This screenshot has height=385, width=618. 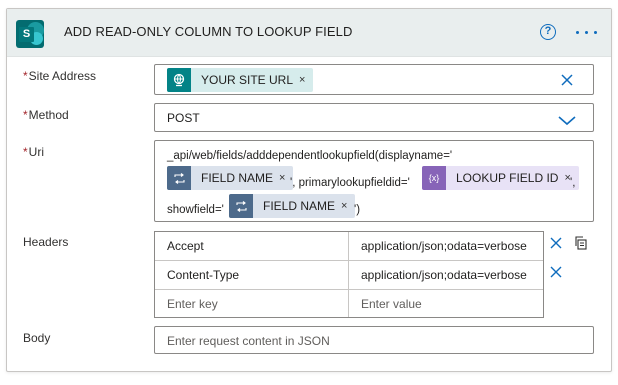 I want to click on action-title: ADD READ-ONLY COLUMN TO LOOKUP FIELD, so click(x=208, y=31).